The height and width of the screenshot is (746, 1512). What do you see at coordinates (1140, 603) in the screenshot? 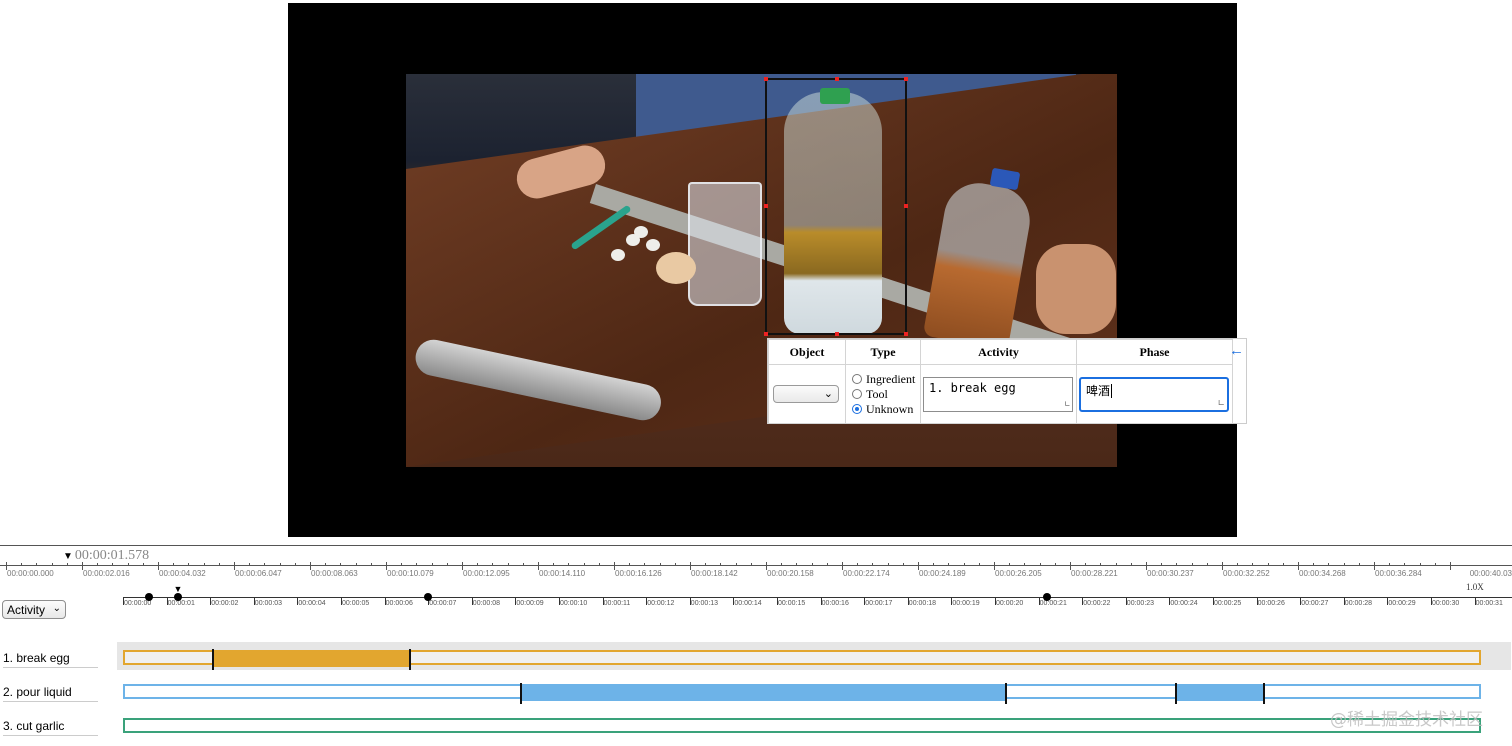
I see `seconds-tick-label: 00:00:23` at bounding box center [1140, 603].